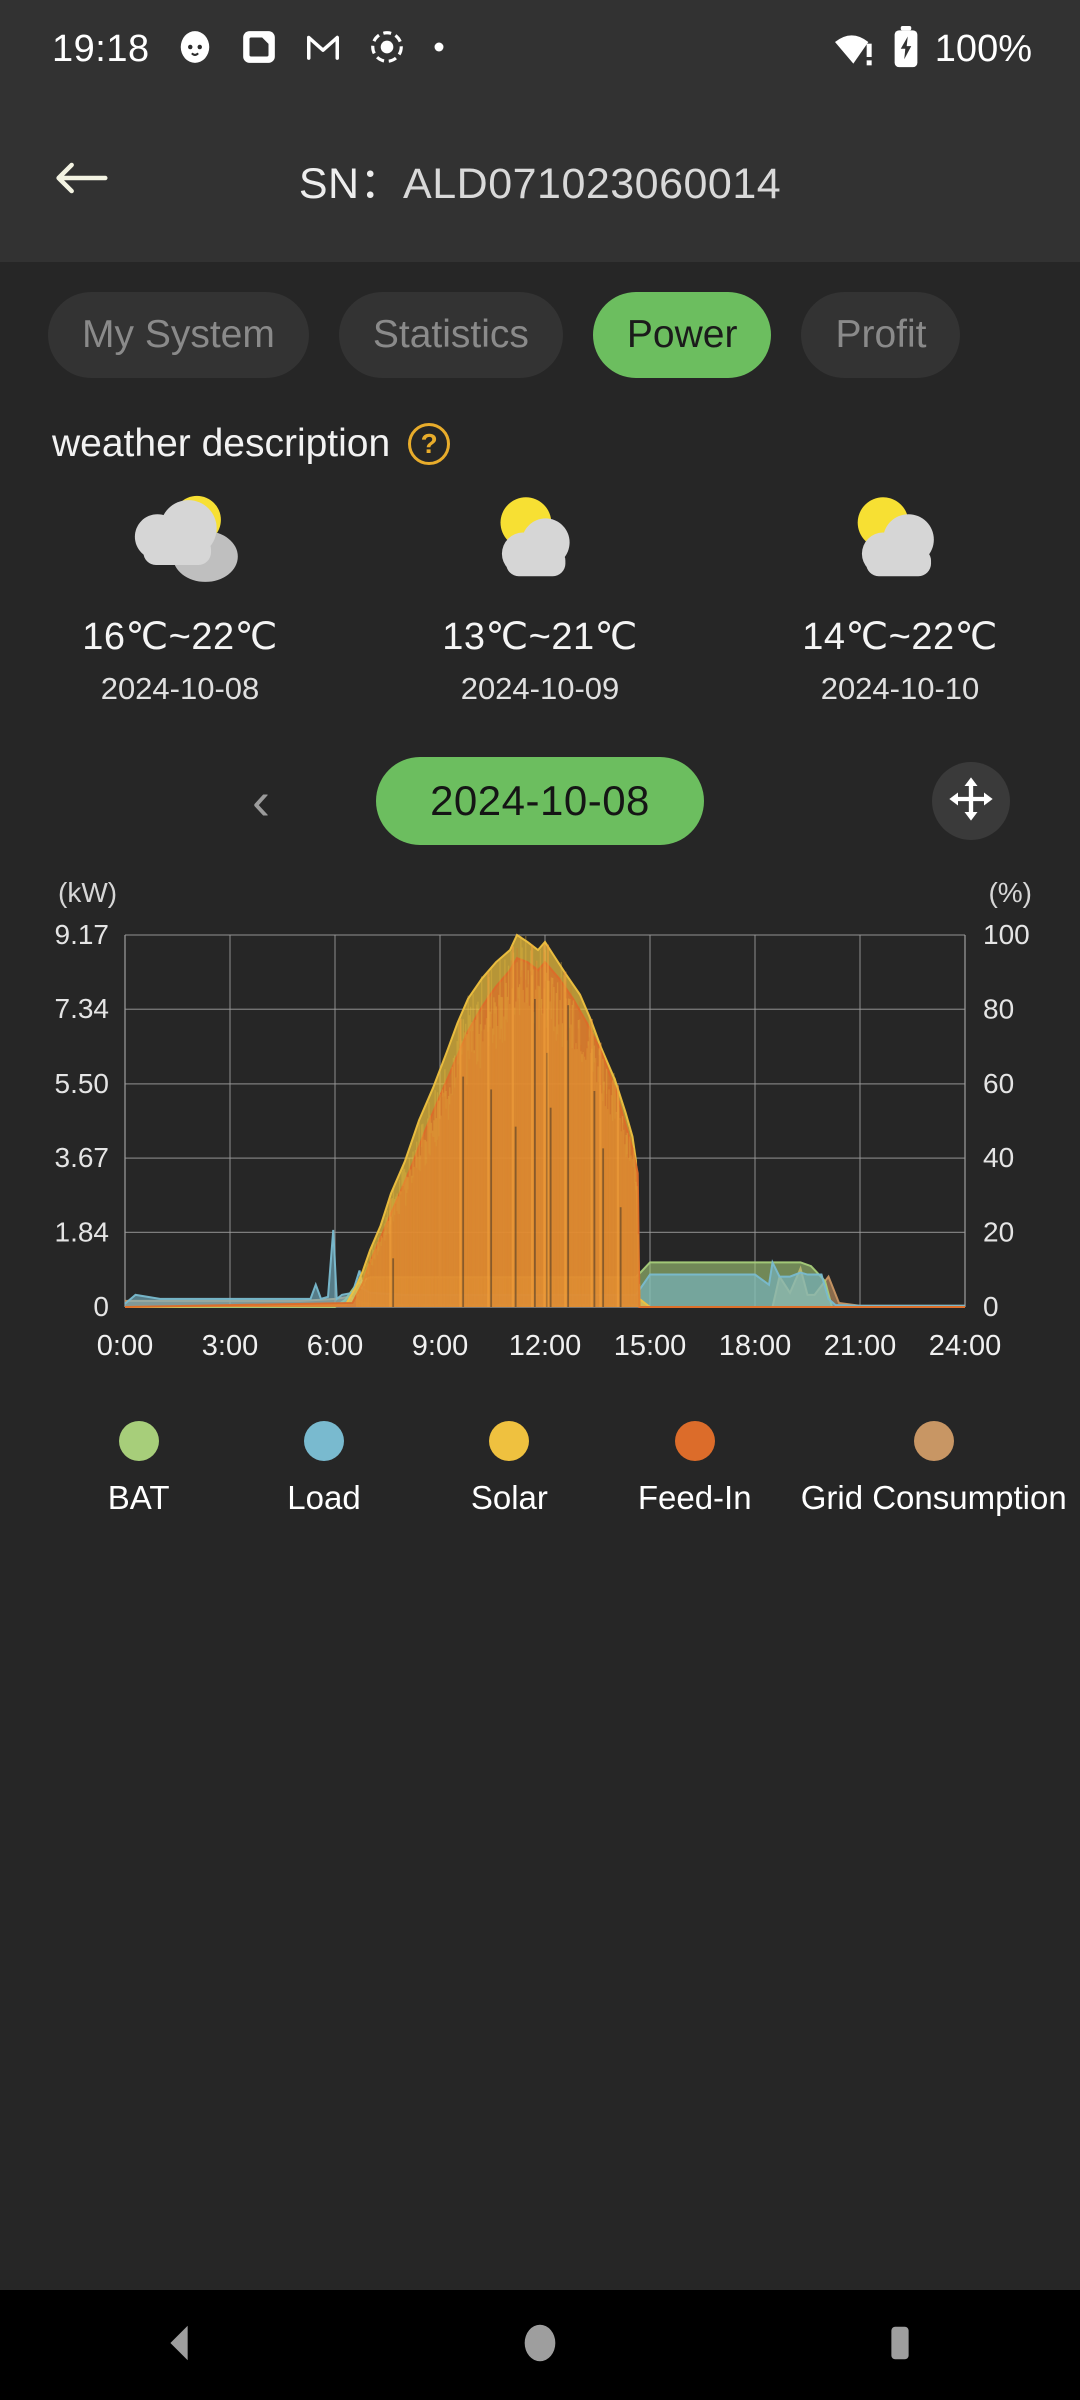 Image resolution: width=1080 pixels, height=2400 pixels. I want to click on tab-bar: My System Statistics Power Profit, so click(540, 320).